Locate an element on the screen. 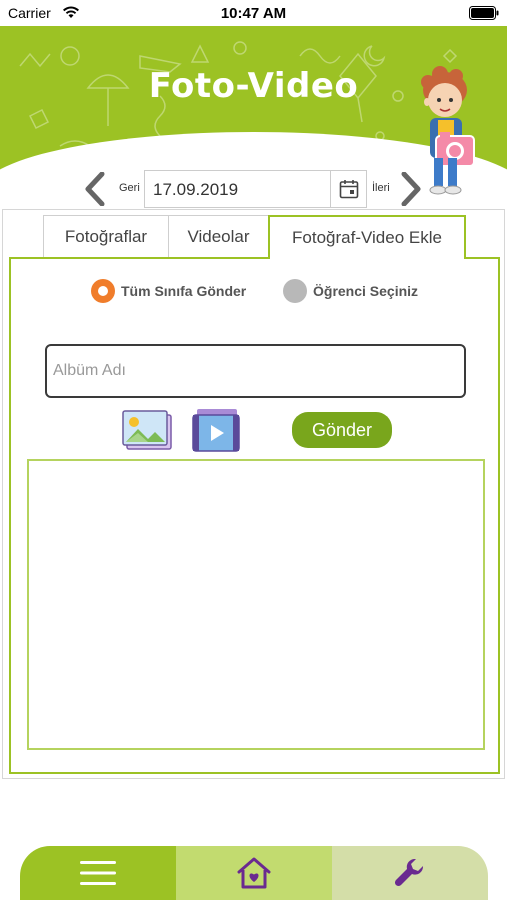 The image size is (507, 900). hamburger-menu-icon is located at coordinates (98, 873).